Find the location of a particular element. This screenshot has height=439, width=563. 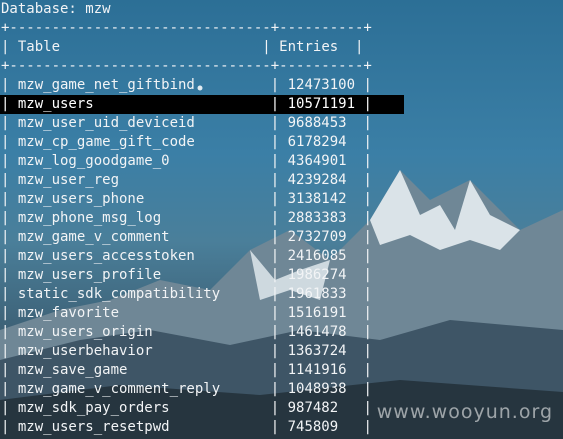

table-row: | mzw_user_uid_deviceid | 9688453 | is located at coordinates (186, 123).